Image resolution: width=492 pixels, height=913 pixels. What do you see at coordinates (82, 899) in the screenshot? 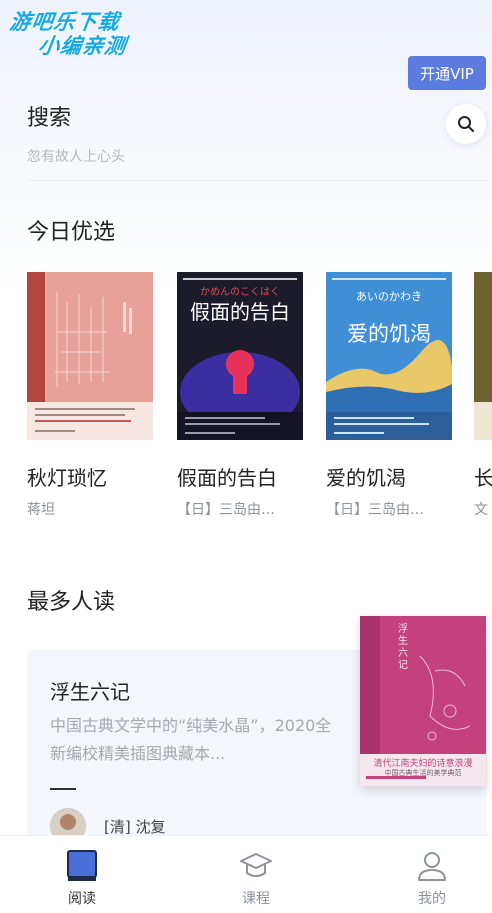
I see `tab-label: 阅读` at bounding box center [82, 899].